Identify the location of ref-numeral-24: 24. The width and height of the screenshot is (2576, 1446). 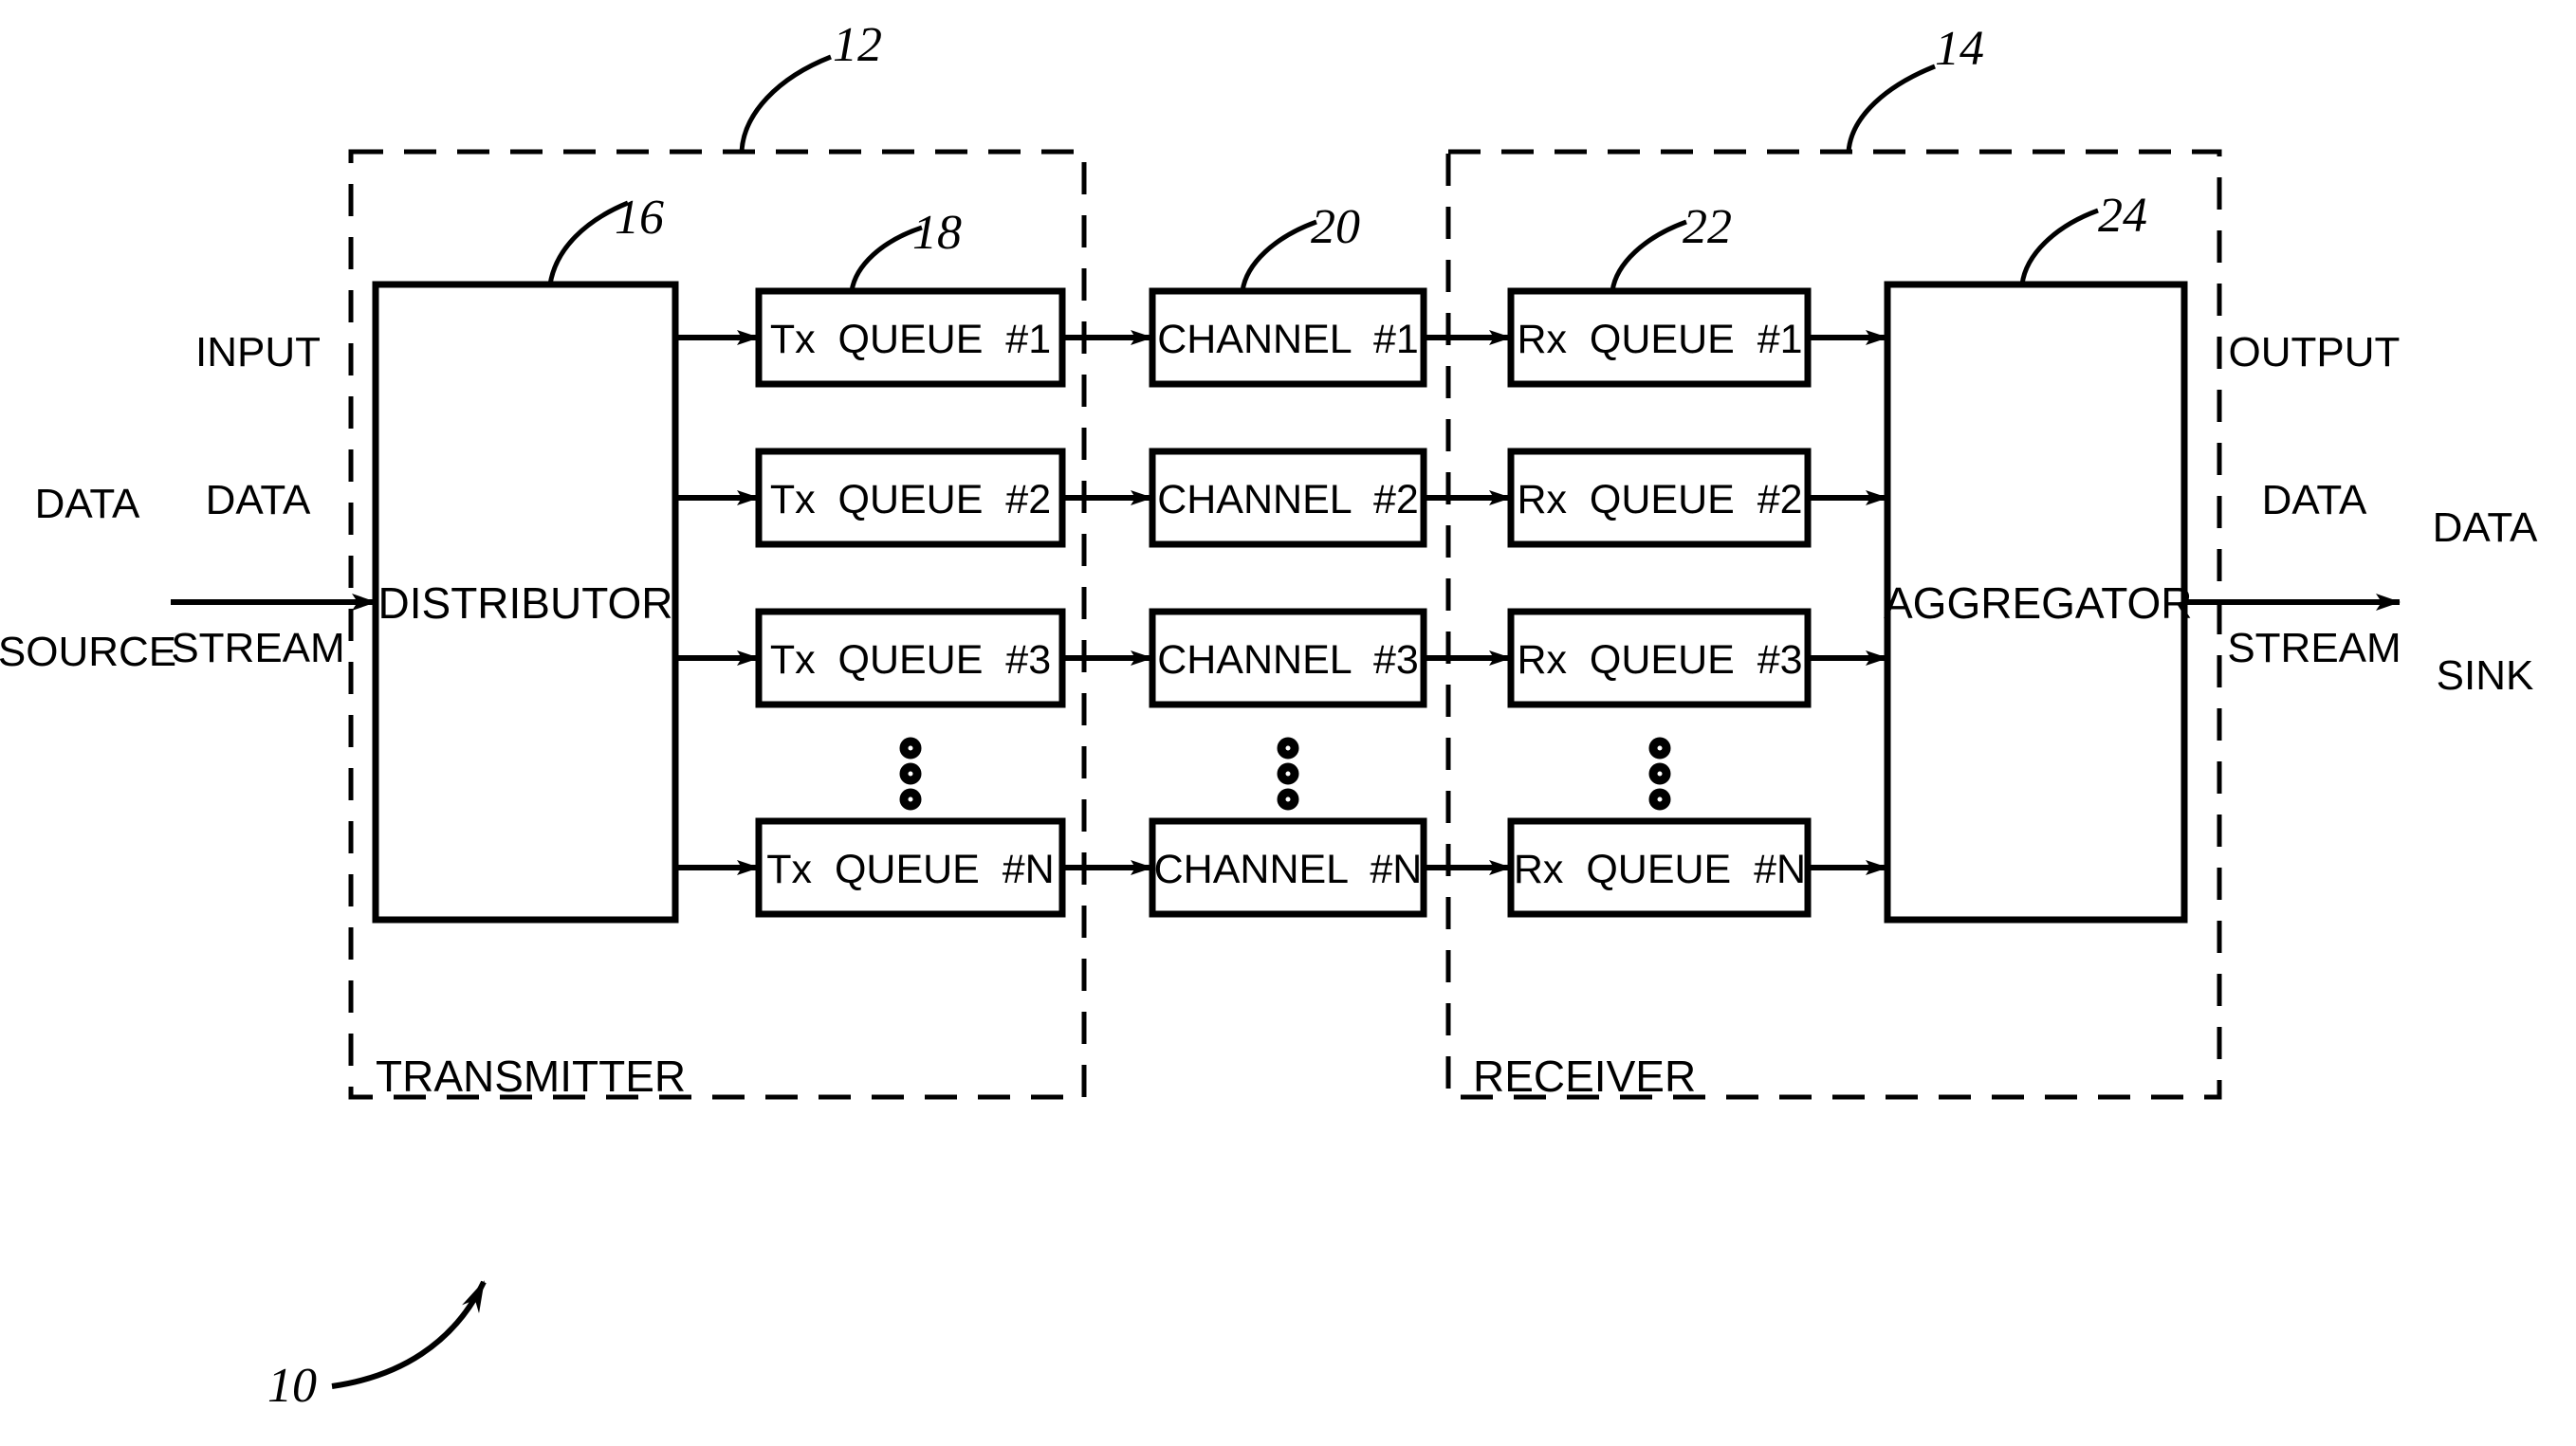
(2122, 216).